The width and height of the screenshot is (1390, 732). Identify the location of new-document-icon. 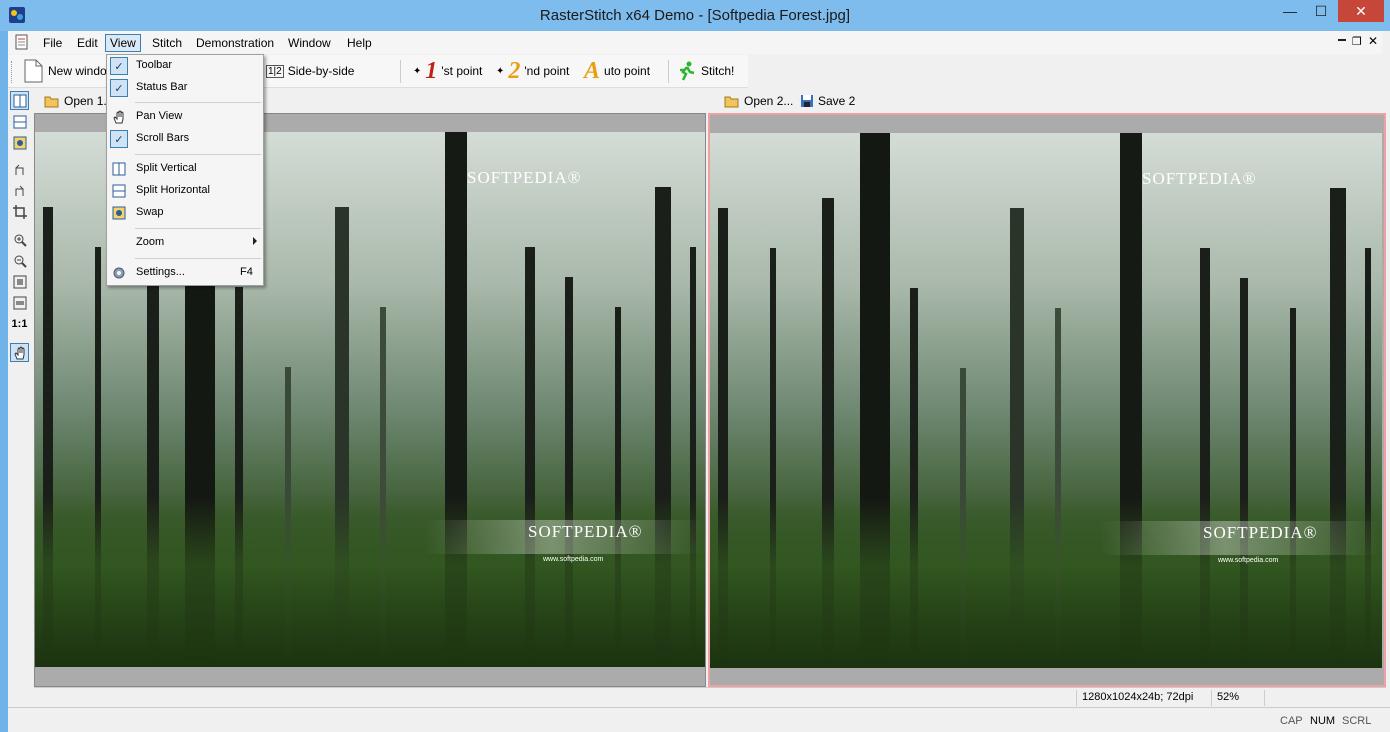
(33, 71).